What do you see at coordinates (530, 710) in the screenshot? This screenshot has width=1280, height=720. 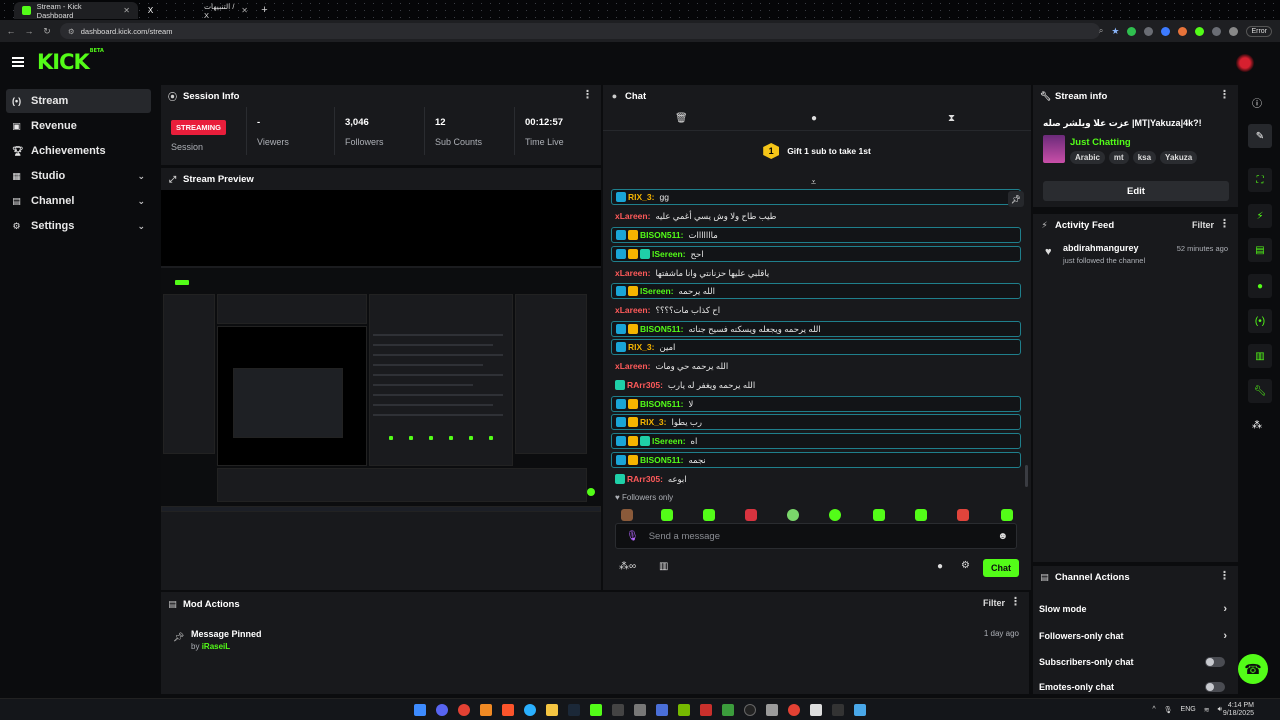 I see `edge-icon` at bounding box center [530, 710].